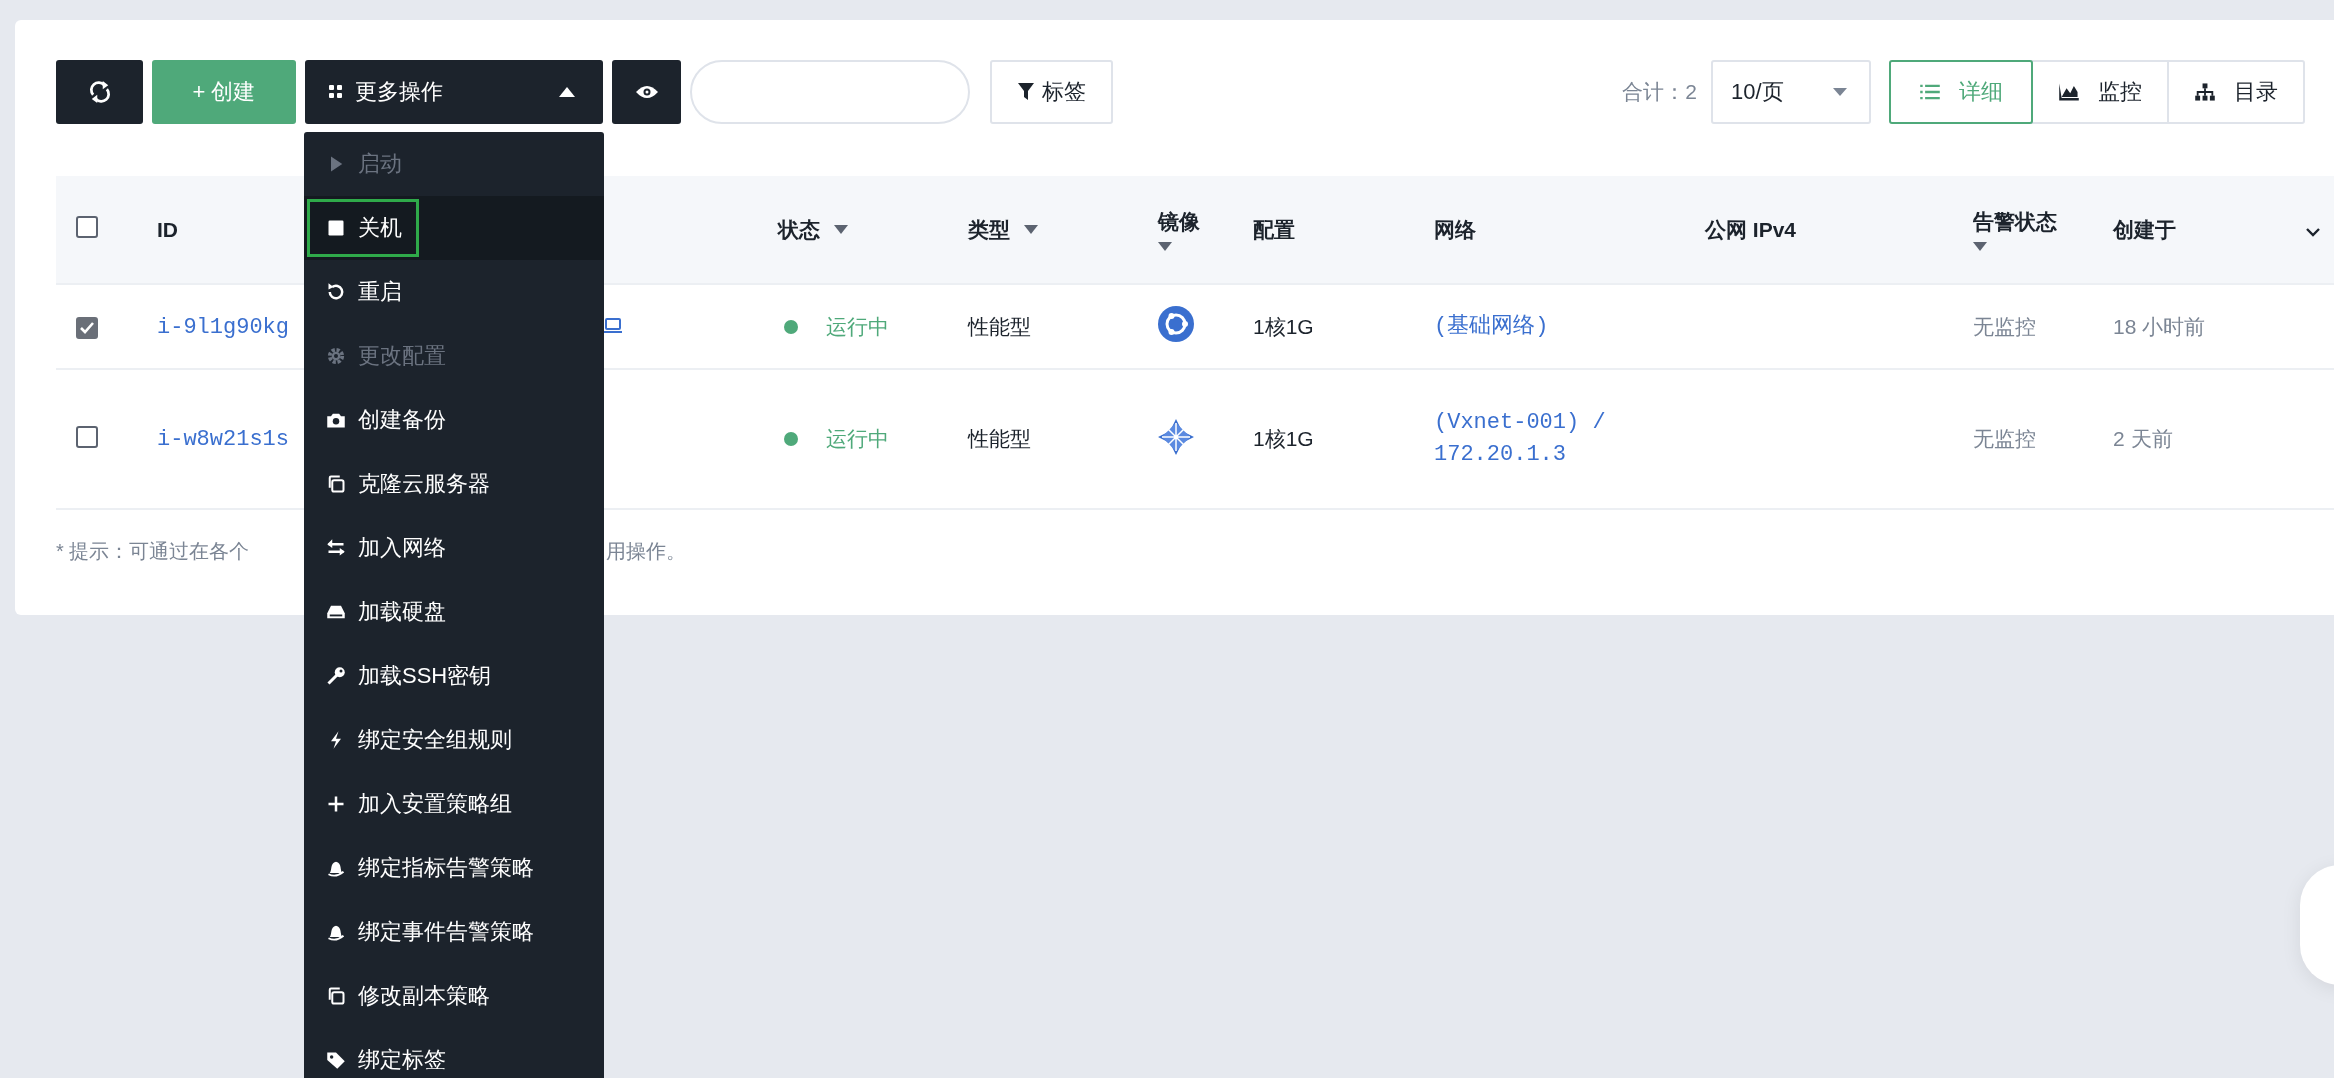 The image size is (2334, 1078). Describe the element at coordinates (2144, 229) in the screenshot. I see `column-header: 创建于` at that location.